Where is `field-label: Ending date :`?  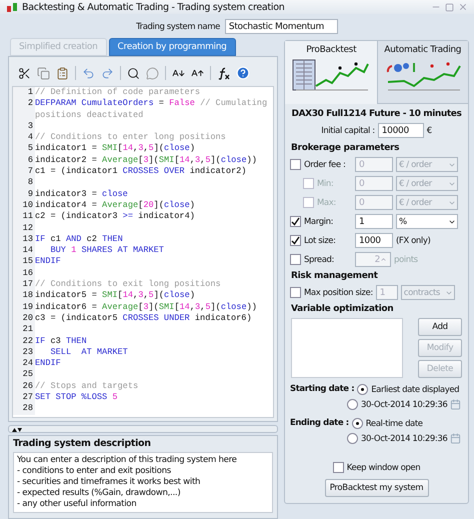 field-label: Ending date : is located at coordinates (319, 423).